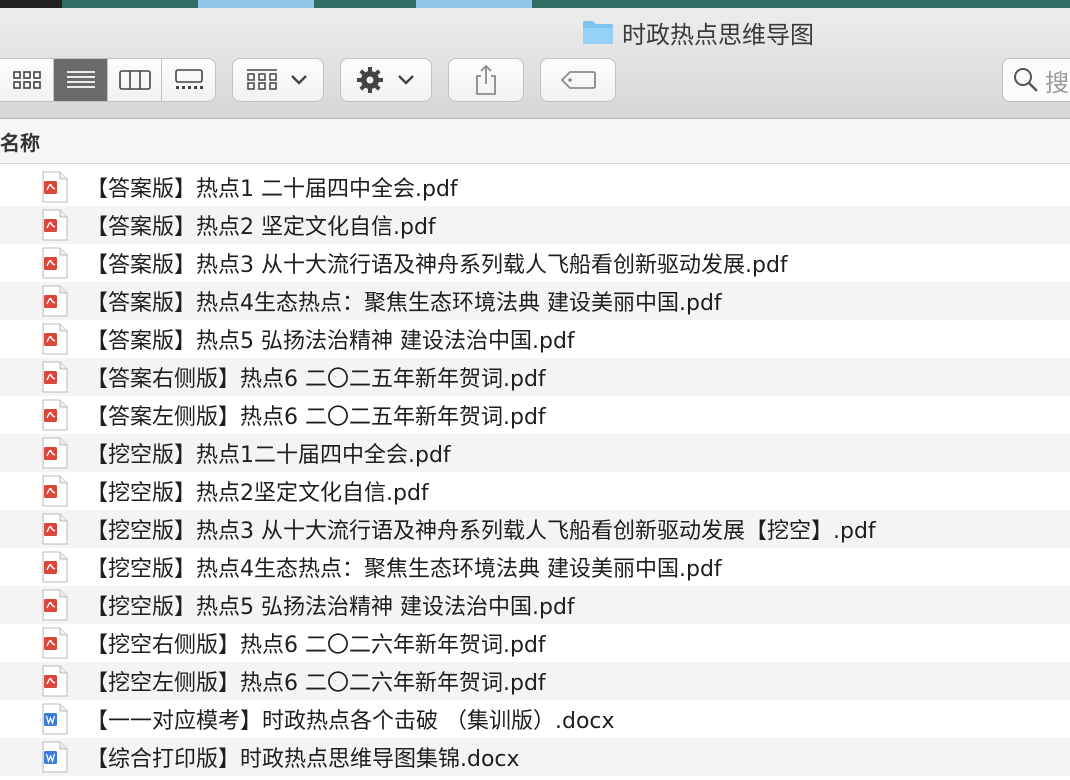 This screenshot has height=780, width=1070. What do you see at coordinates (268, 455) in the screenshot?
I see `file-name: 【挖空版】热点1二十届四中全会.pdf` at bounding box center [268, 455].